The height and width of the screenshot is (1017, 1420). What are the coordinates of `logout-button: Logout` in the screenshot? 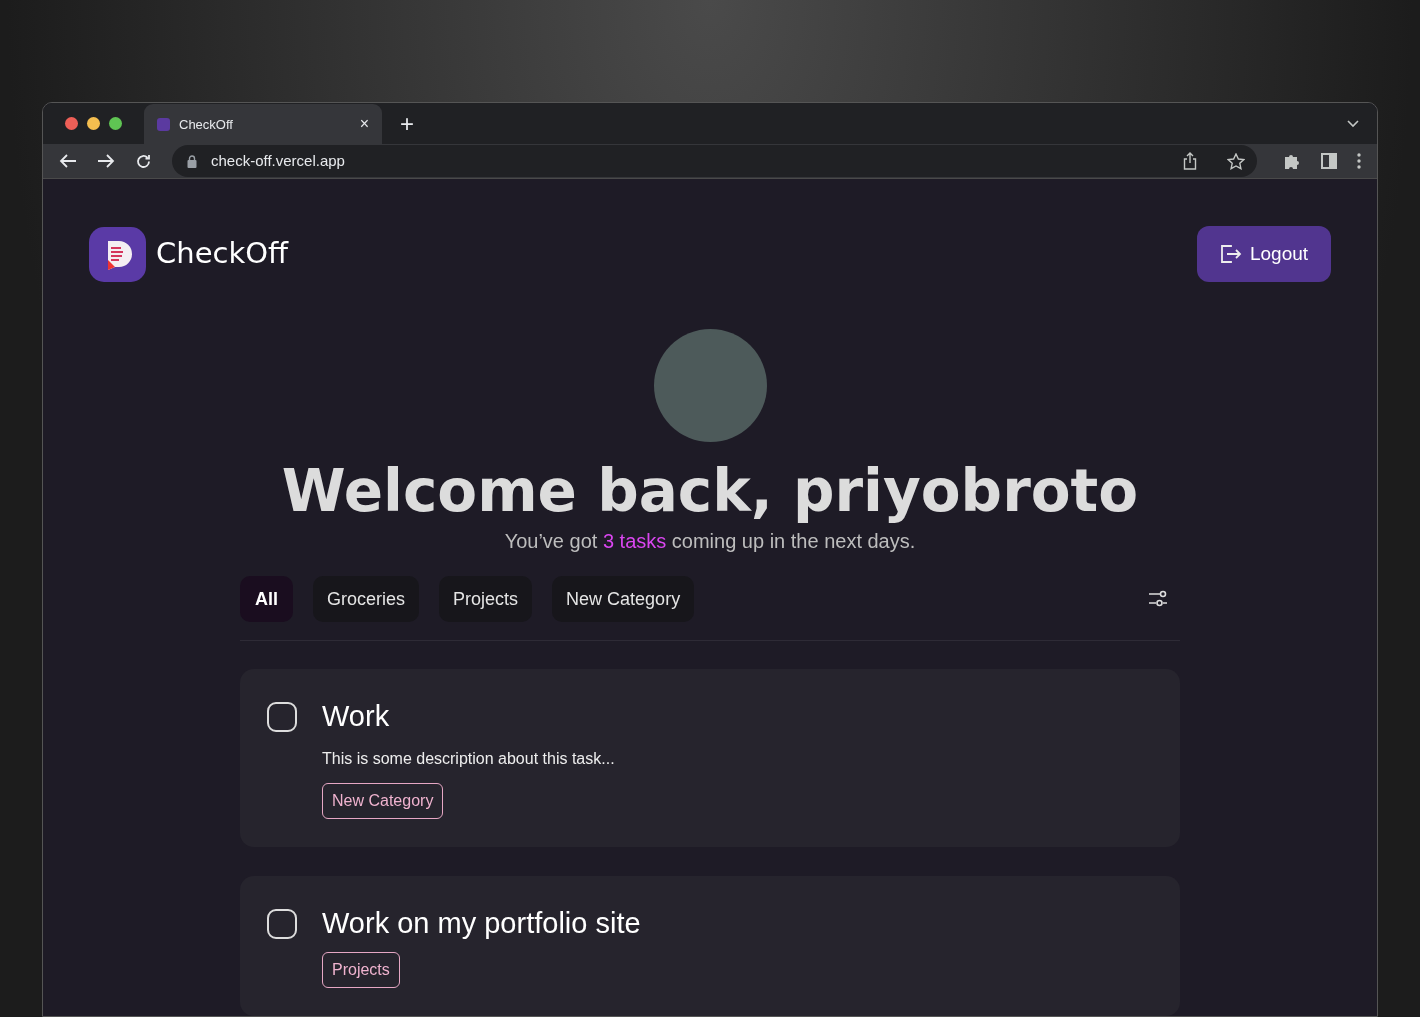 It's located at (1264, 254).